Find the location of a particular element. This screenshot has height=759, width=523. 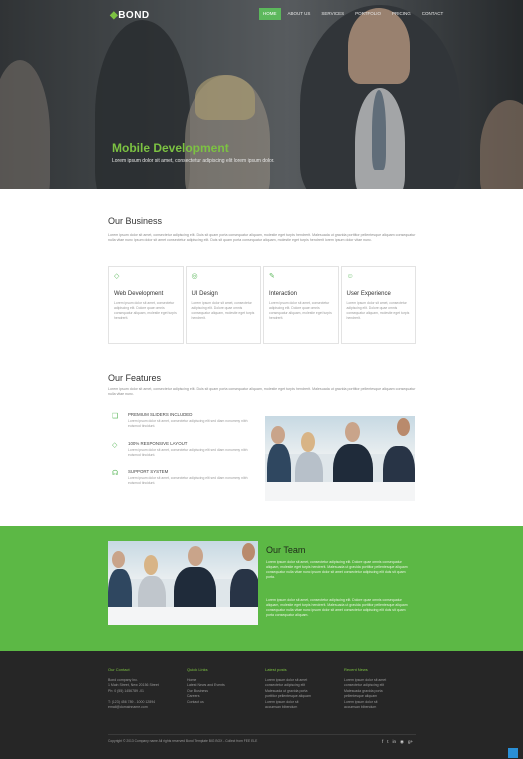

twitter-icon: t is located at coordinates (387, 742).